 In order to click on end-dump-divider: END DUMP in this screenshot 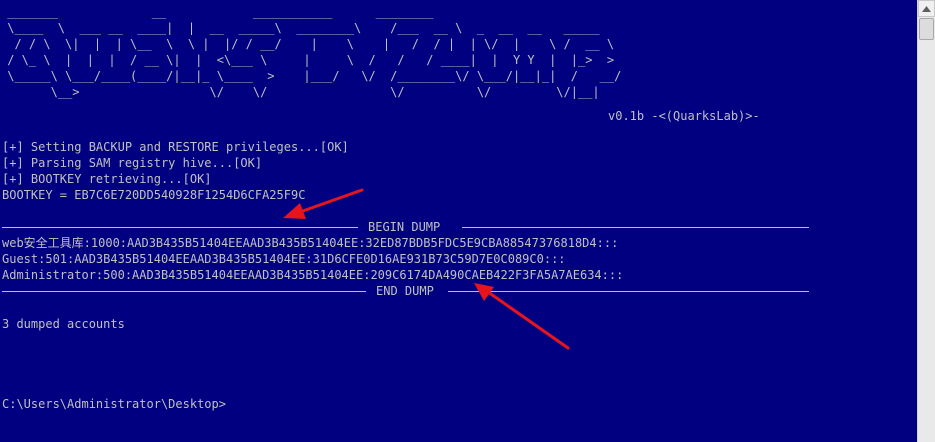, I will do `click(405, 291)`.